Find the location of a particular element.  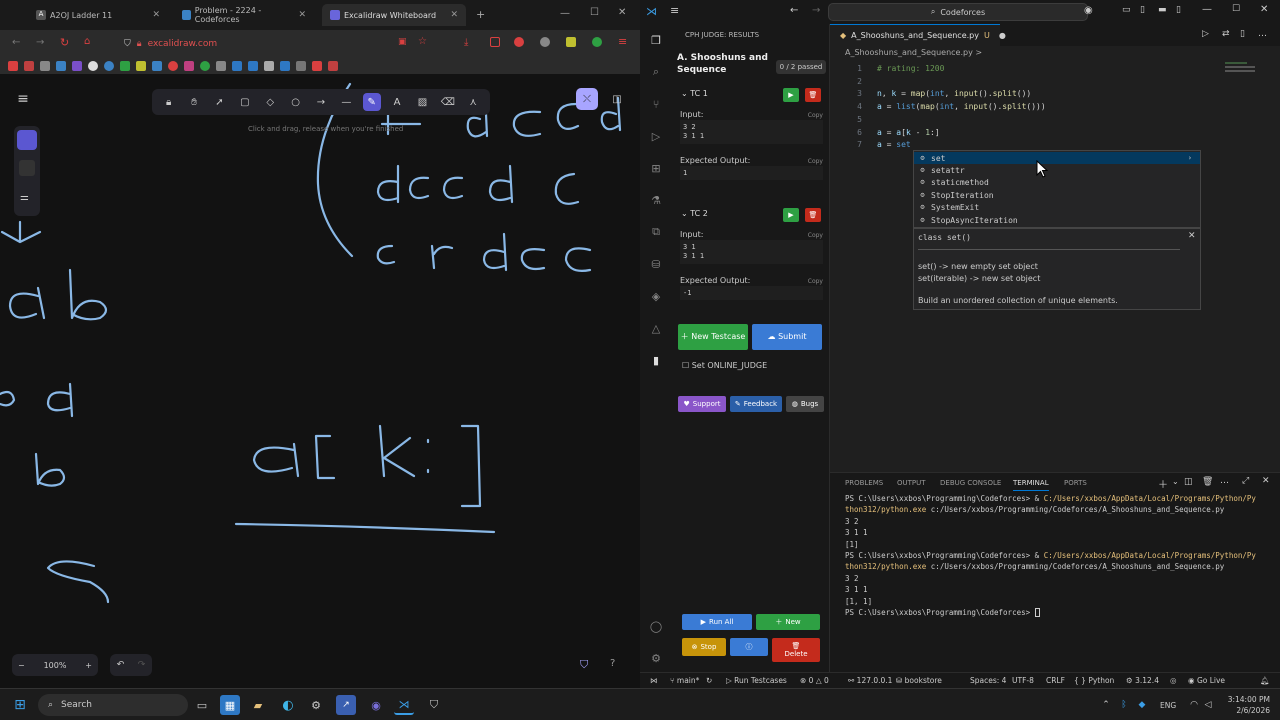

cph-icon: △ is located at coordinates (656, 328).